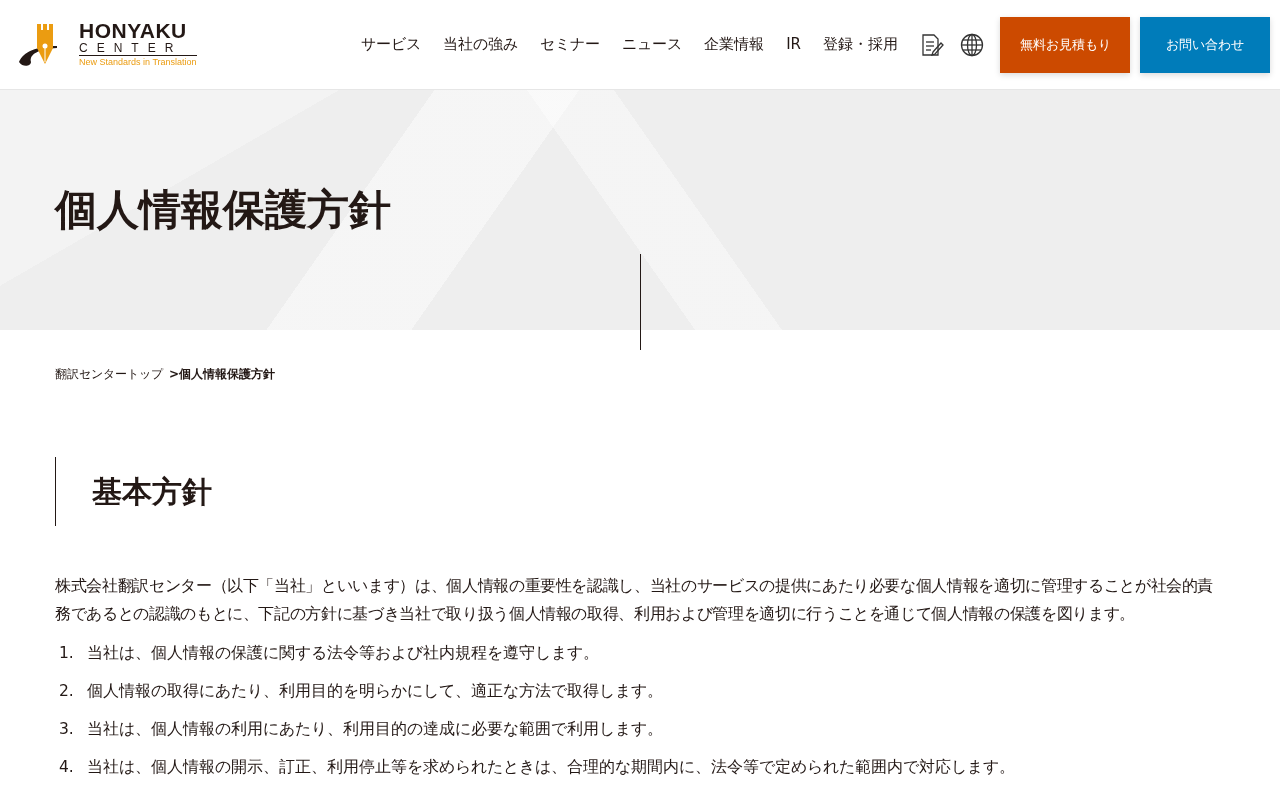 This screenshot has width=1280, height=800. Describe the element at coordinates (67, 767) in the screenshot. I see `list-number: 4.` at that location.